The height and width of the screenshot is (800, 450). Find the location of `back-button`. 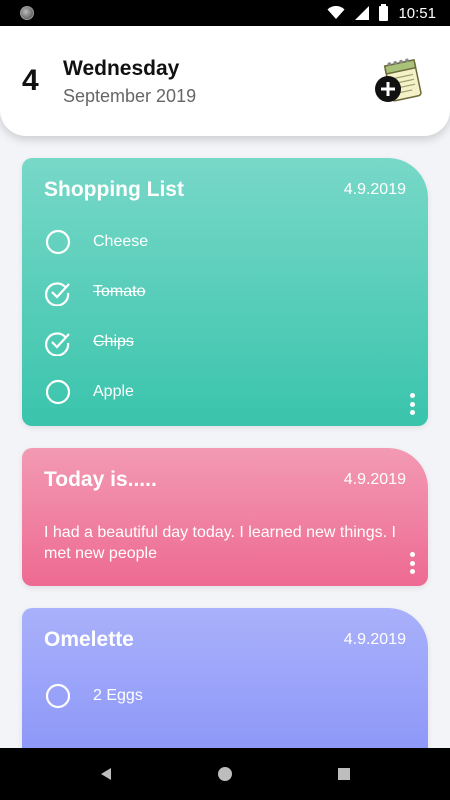

back-button is located at coordinates (106, 774).